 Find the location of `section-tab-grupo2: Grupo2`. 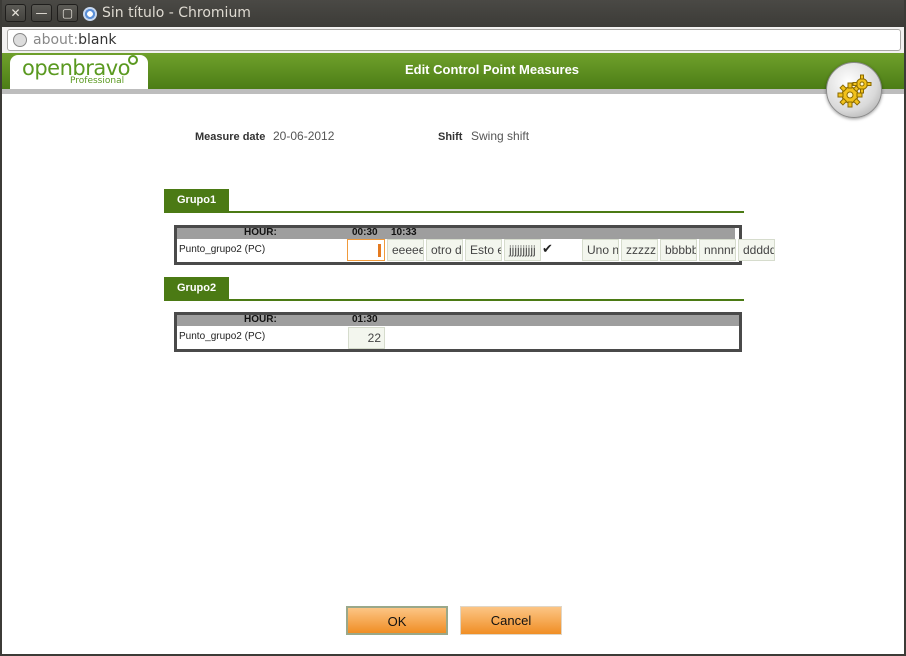

section-tab-grupo2: Grupo2 is located at coordinates (197, 288).